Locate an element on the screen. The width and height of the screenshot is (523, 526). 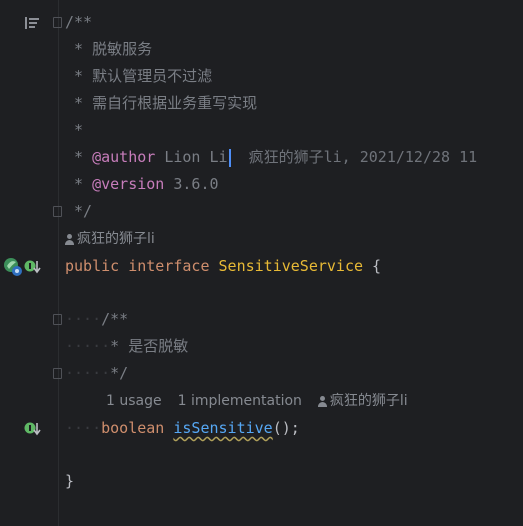
doc-author-value: Lion Li is located at coordinates (191, 157).